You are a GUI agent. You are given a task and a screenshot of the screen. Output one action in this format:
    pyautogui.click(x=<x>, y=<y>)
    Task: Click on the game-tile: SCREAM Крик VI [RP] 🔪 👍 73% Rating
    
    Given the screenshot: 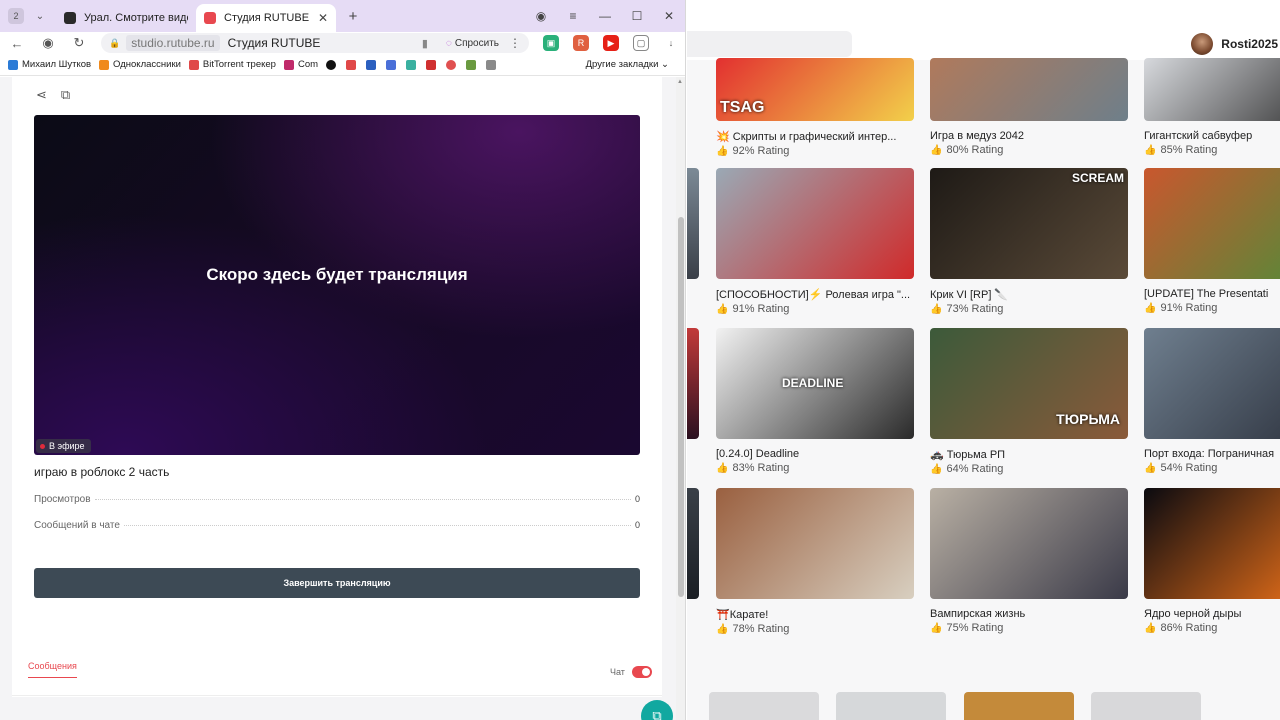 What is the action you would take?
    pyautogui.click(x=1030, y=241)
    